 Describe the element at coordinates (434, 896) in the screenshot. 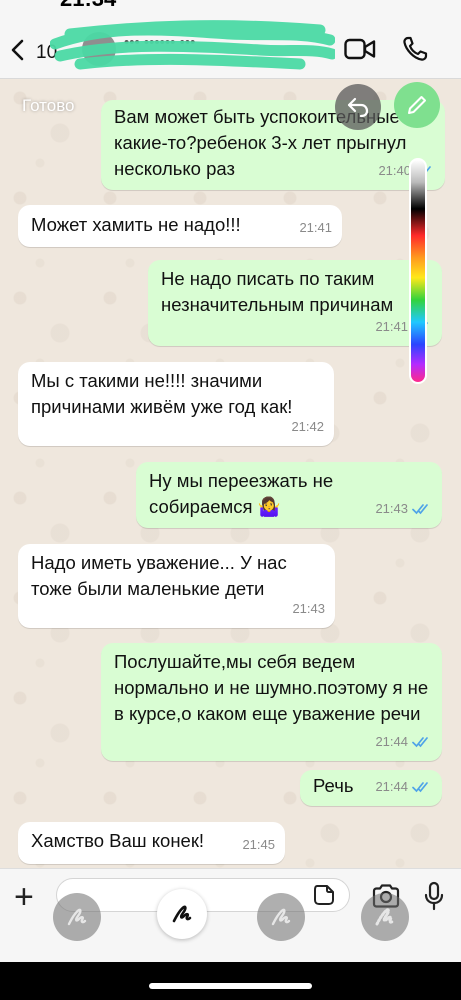

I see `mic-icon` at that location.